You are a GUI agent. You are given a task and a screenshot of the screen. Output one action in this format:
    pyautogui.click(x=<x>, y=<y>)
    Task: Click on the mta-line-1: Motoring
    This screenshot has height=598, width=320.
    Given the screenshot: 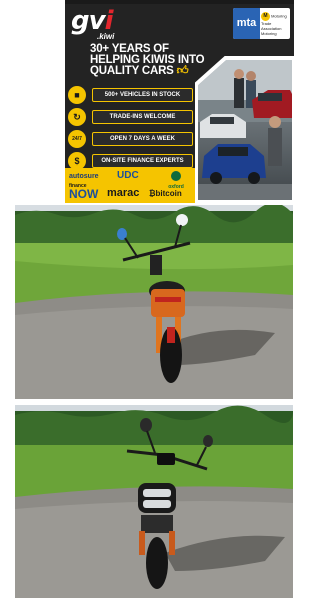 What is the action you would take?
    pyautogui.click(x=279, y=16)
    